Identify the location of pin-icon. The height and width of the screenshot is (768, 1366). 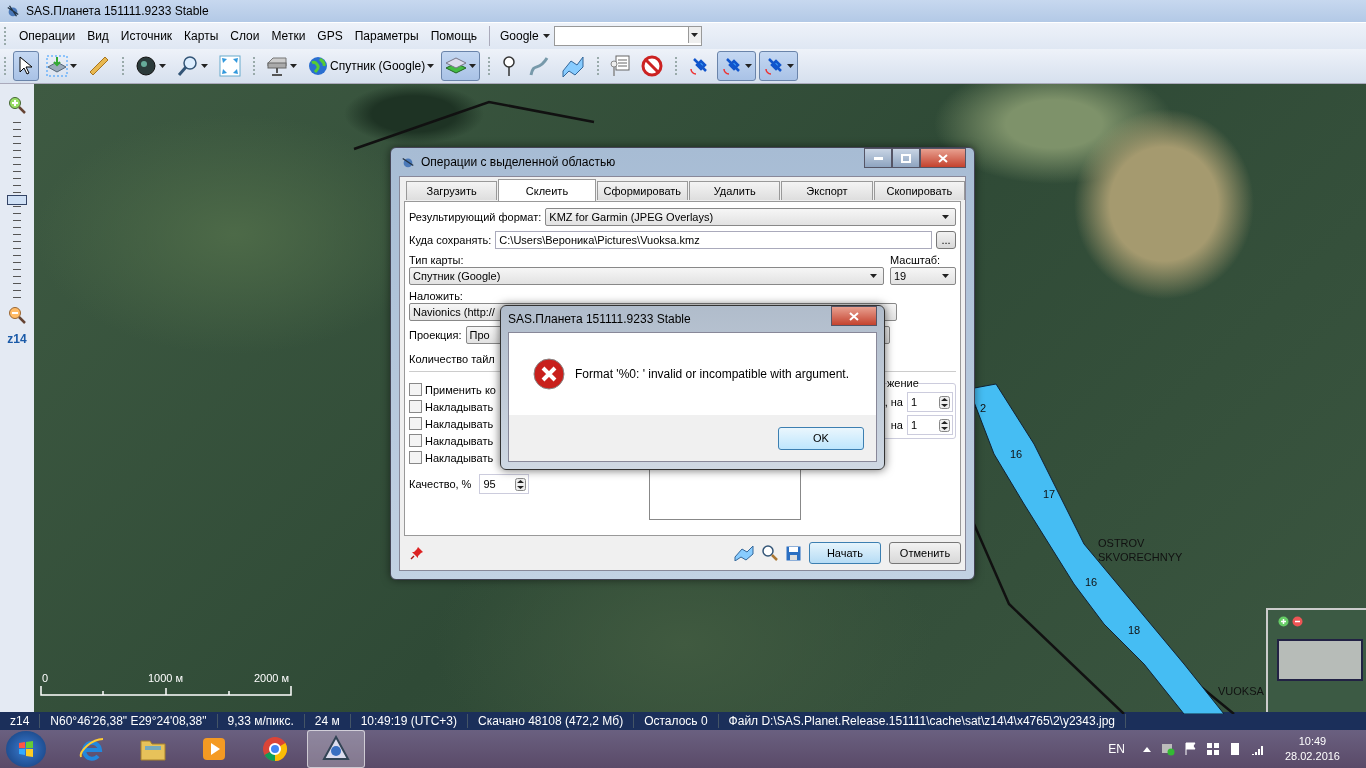
(509, 66).